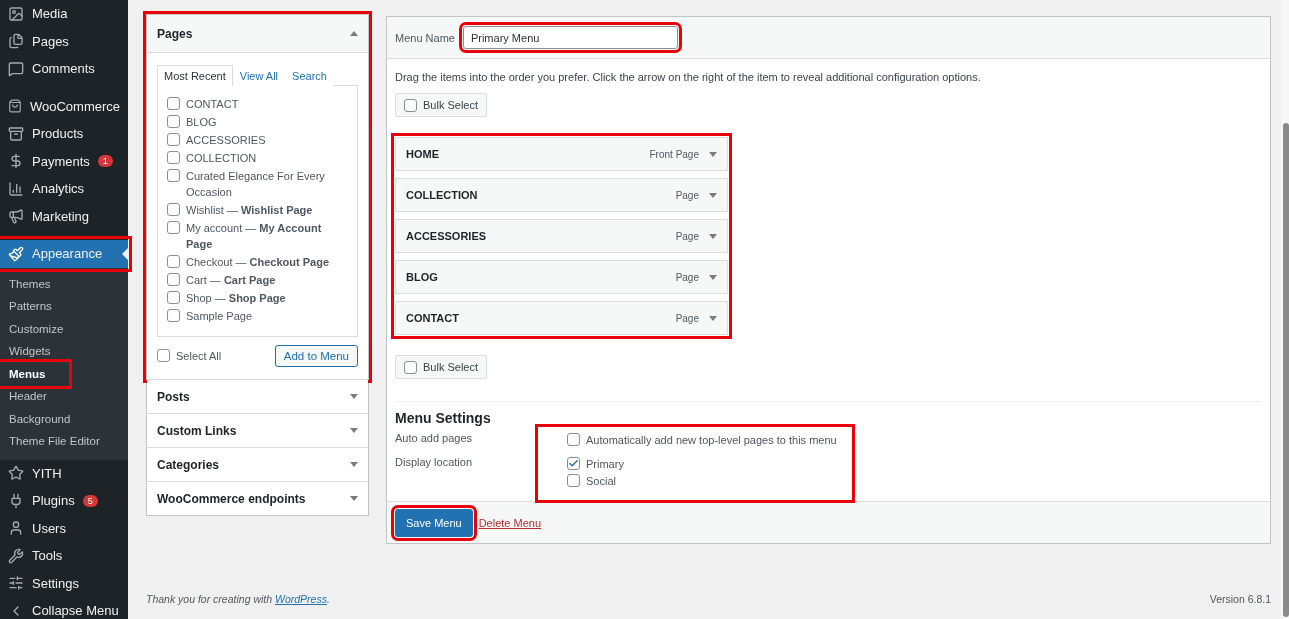 This screenshot has width=1289, height=619. I want to click on menu-item: ACCESSORIES Page, so click(561, 236).